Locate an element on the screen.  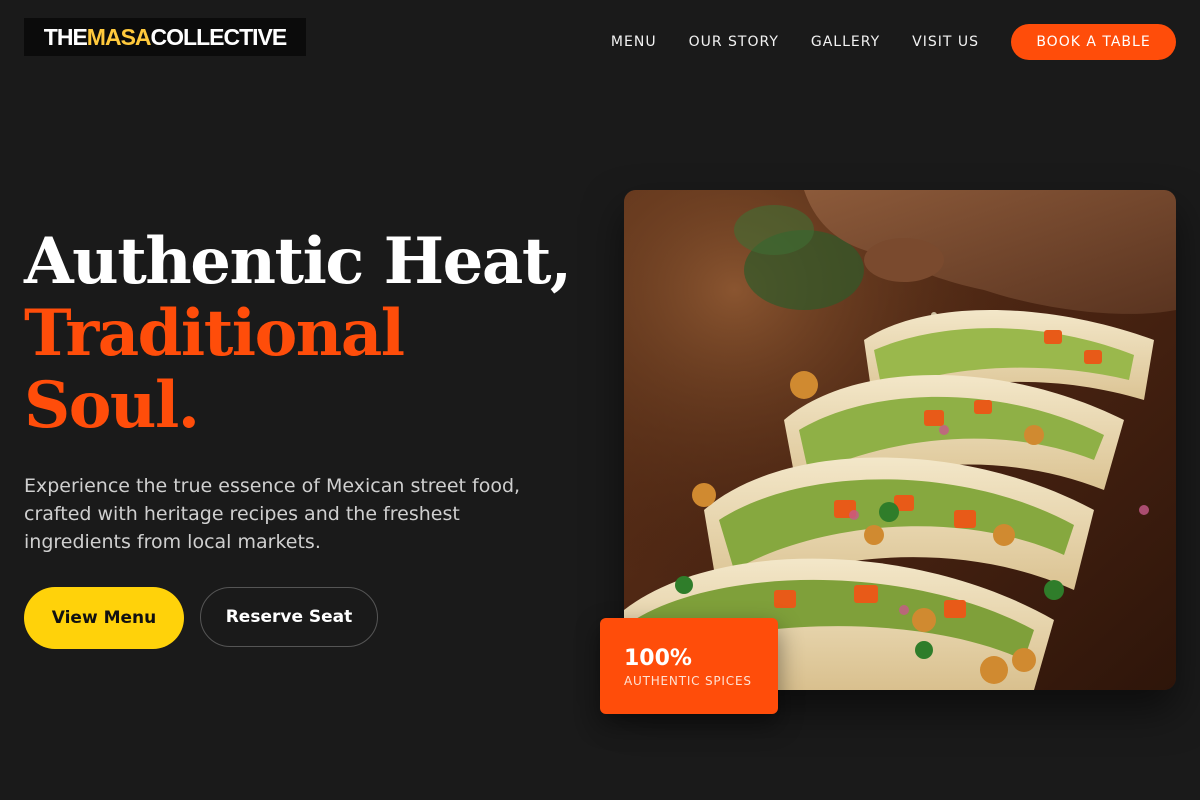
book-a-table-button: BOOK A TABLE is located at coordinates (1093, 42).